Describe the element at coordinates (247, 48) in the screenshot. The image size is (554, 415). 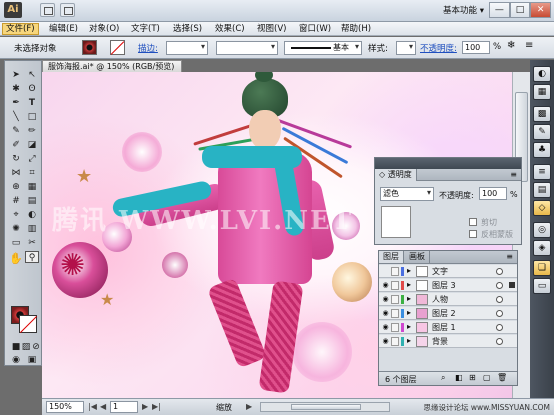
I see `variable-width-dropdown` at that location.